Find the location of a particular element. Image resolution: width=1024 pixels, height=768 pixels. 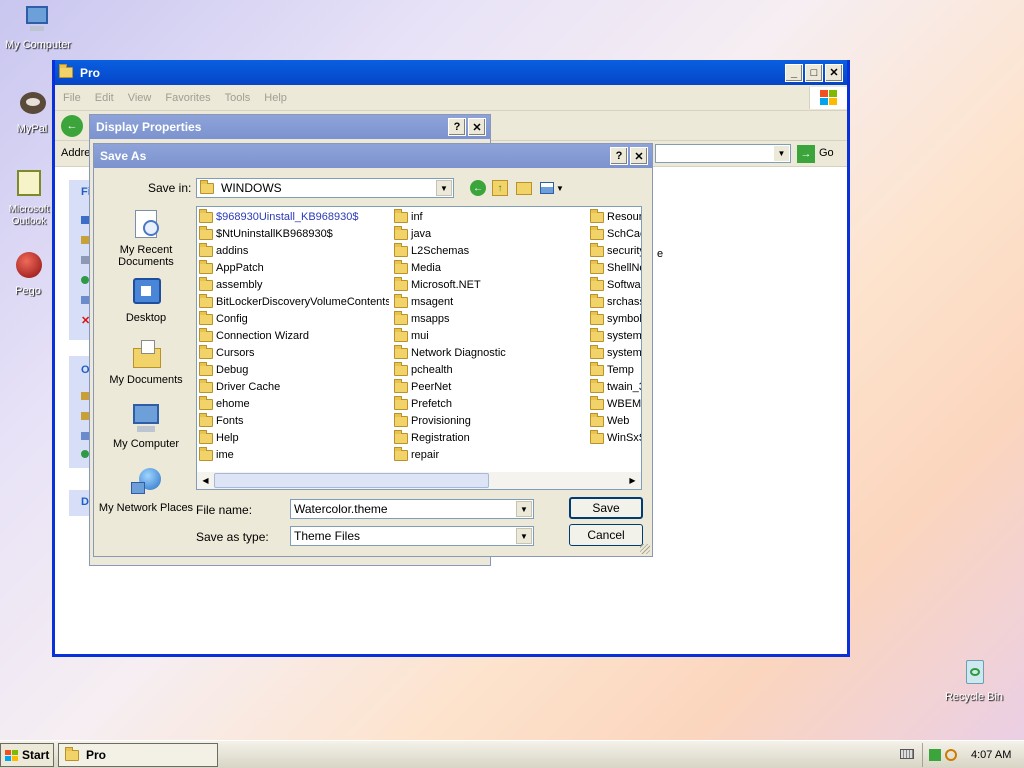

go-arrow-icon: → is located at coordinates (806, 154).